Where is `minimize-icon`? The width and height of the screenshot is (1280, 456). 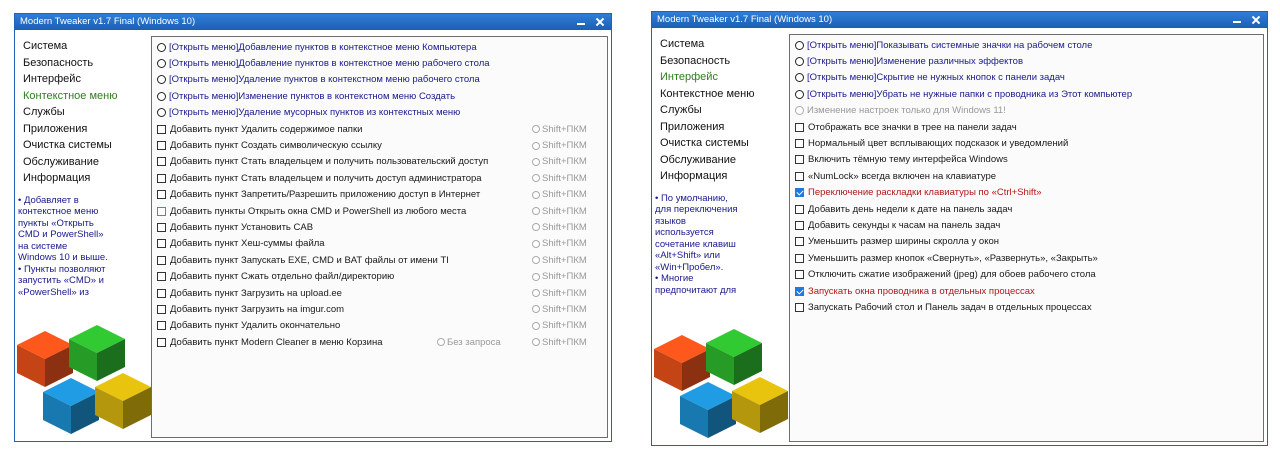
minimize-icon is located at coordinates (581, 22).